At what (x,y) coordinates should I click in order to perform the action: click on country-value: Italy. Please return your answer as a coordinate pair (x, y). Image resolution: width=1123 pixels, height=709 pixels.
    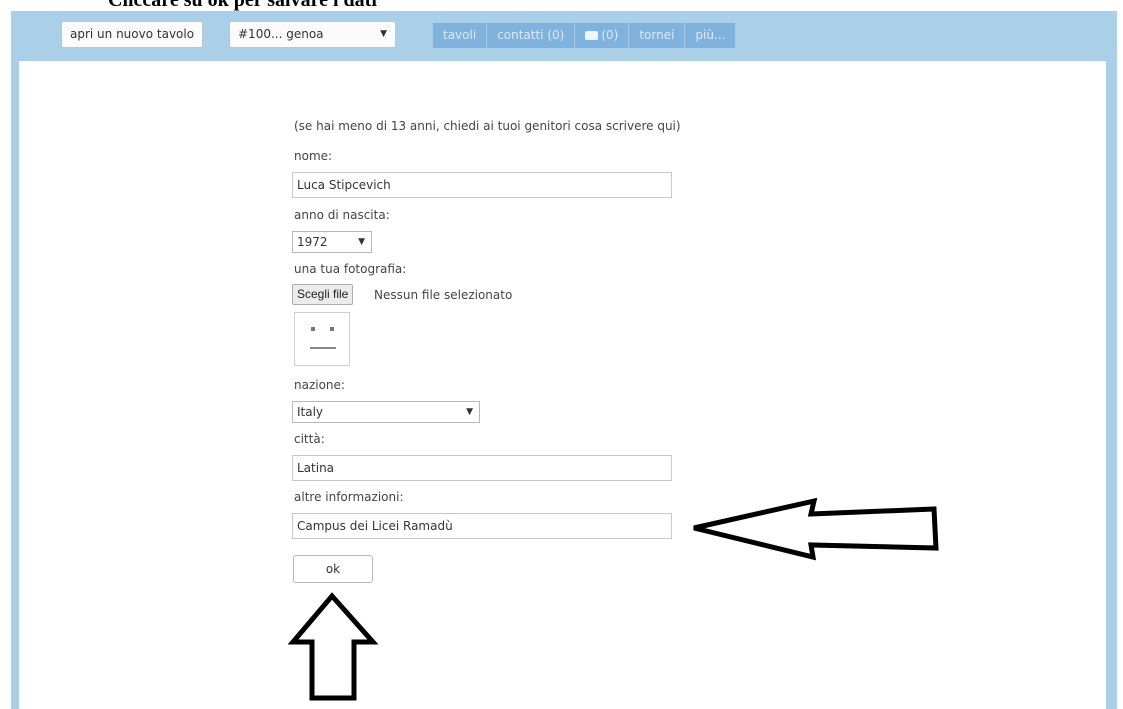
    Looking at the image, I should click on (310, 412).